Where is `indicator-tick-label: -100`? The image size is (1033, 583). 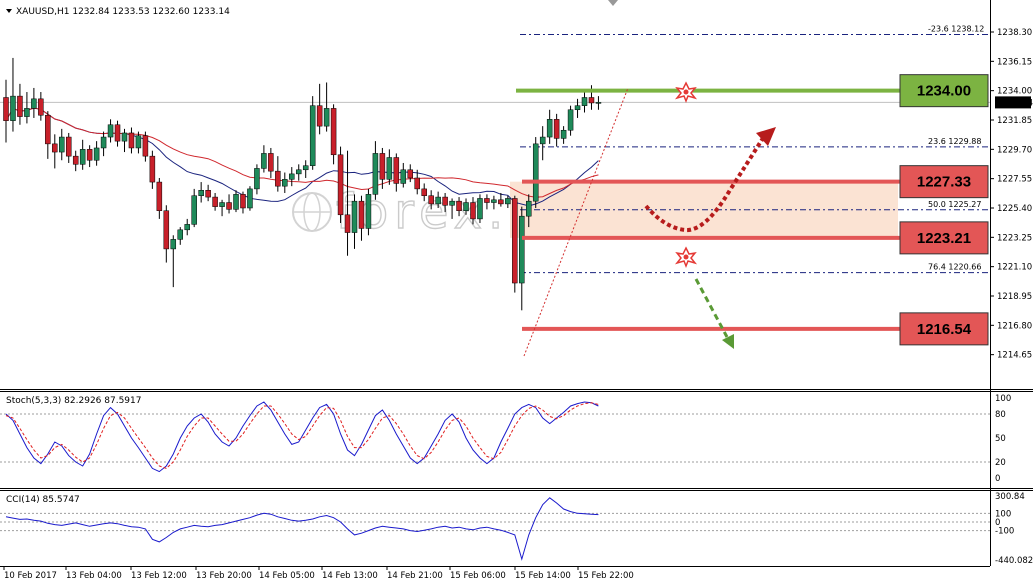
indicator-tick-label: -100 is located at coordinates (1004, 532).